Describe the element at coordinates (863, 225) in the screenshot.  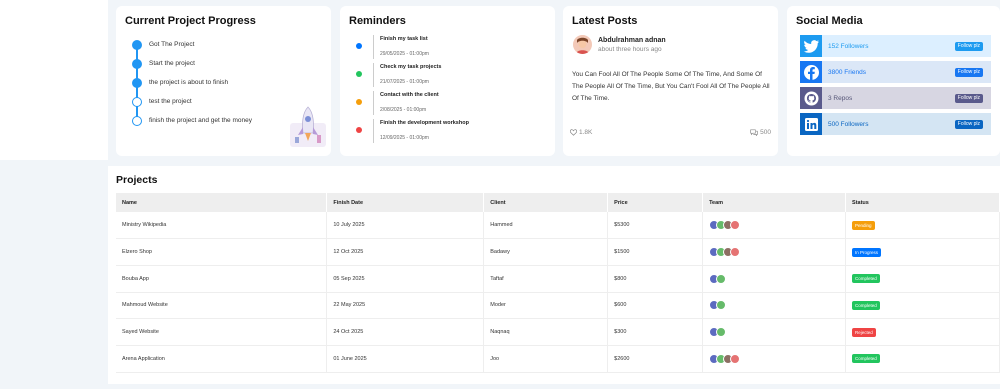
I see `status-badge: Pending` at that location.